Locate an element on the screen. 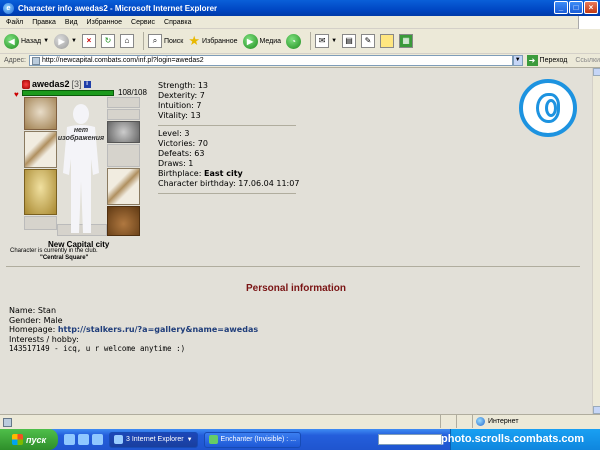  stat-victories: Victories: 70 is located at coordinates (183, 143).